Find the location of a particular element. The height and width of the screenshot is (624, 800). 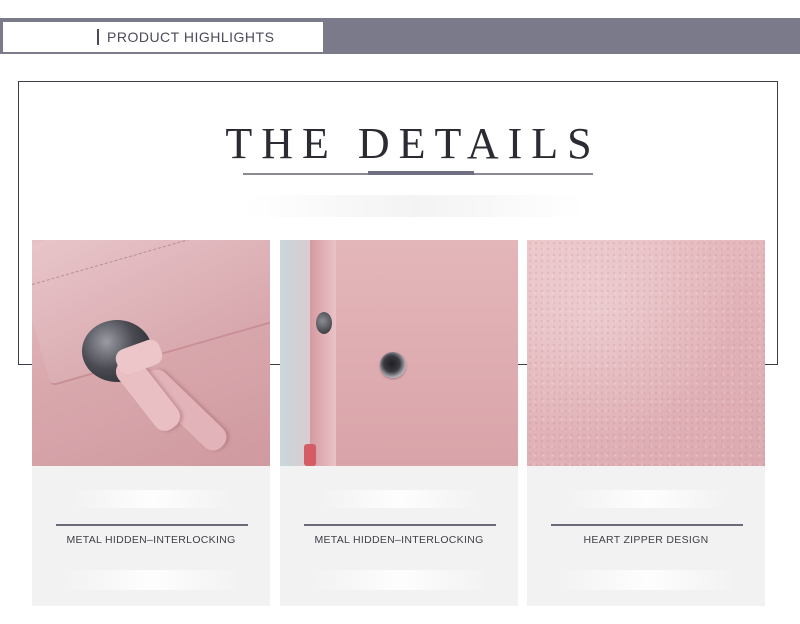

header-divider is located at coordinates (98, 37).